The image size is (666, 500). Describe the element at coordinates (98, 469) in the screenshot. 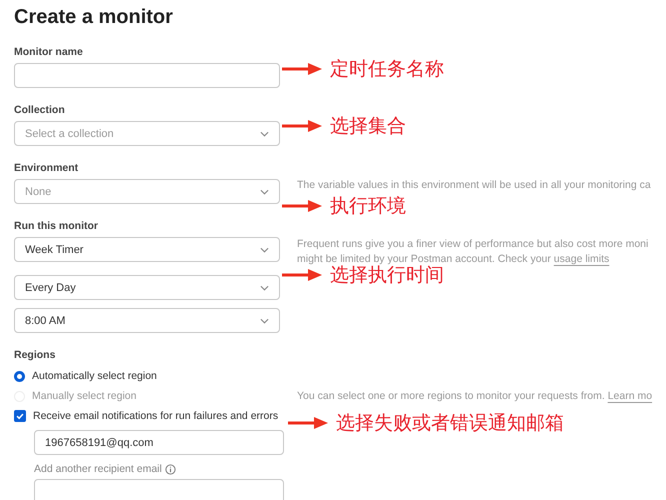

I see `field-label: Add another recipient email` at that location.